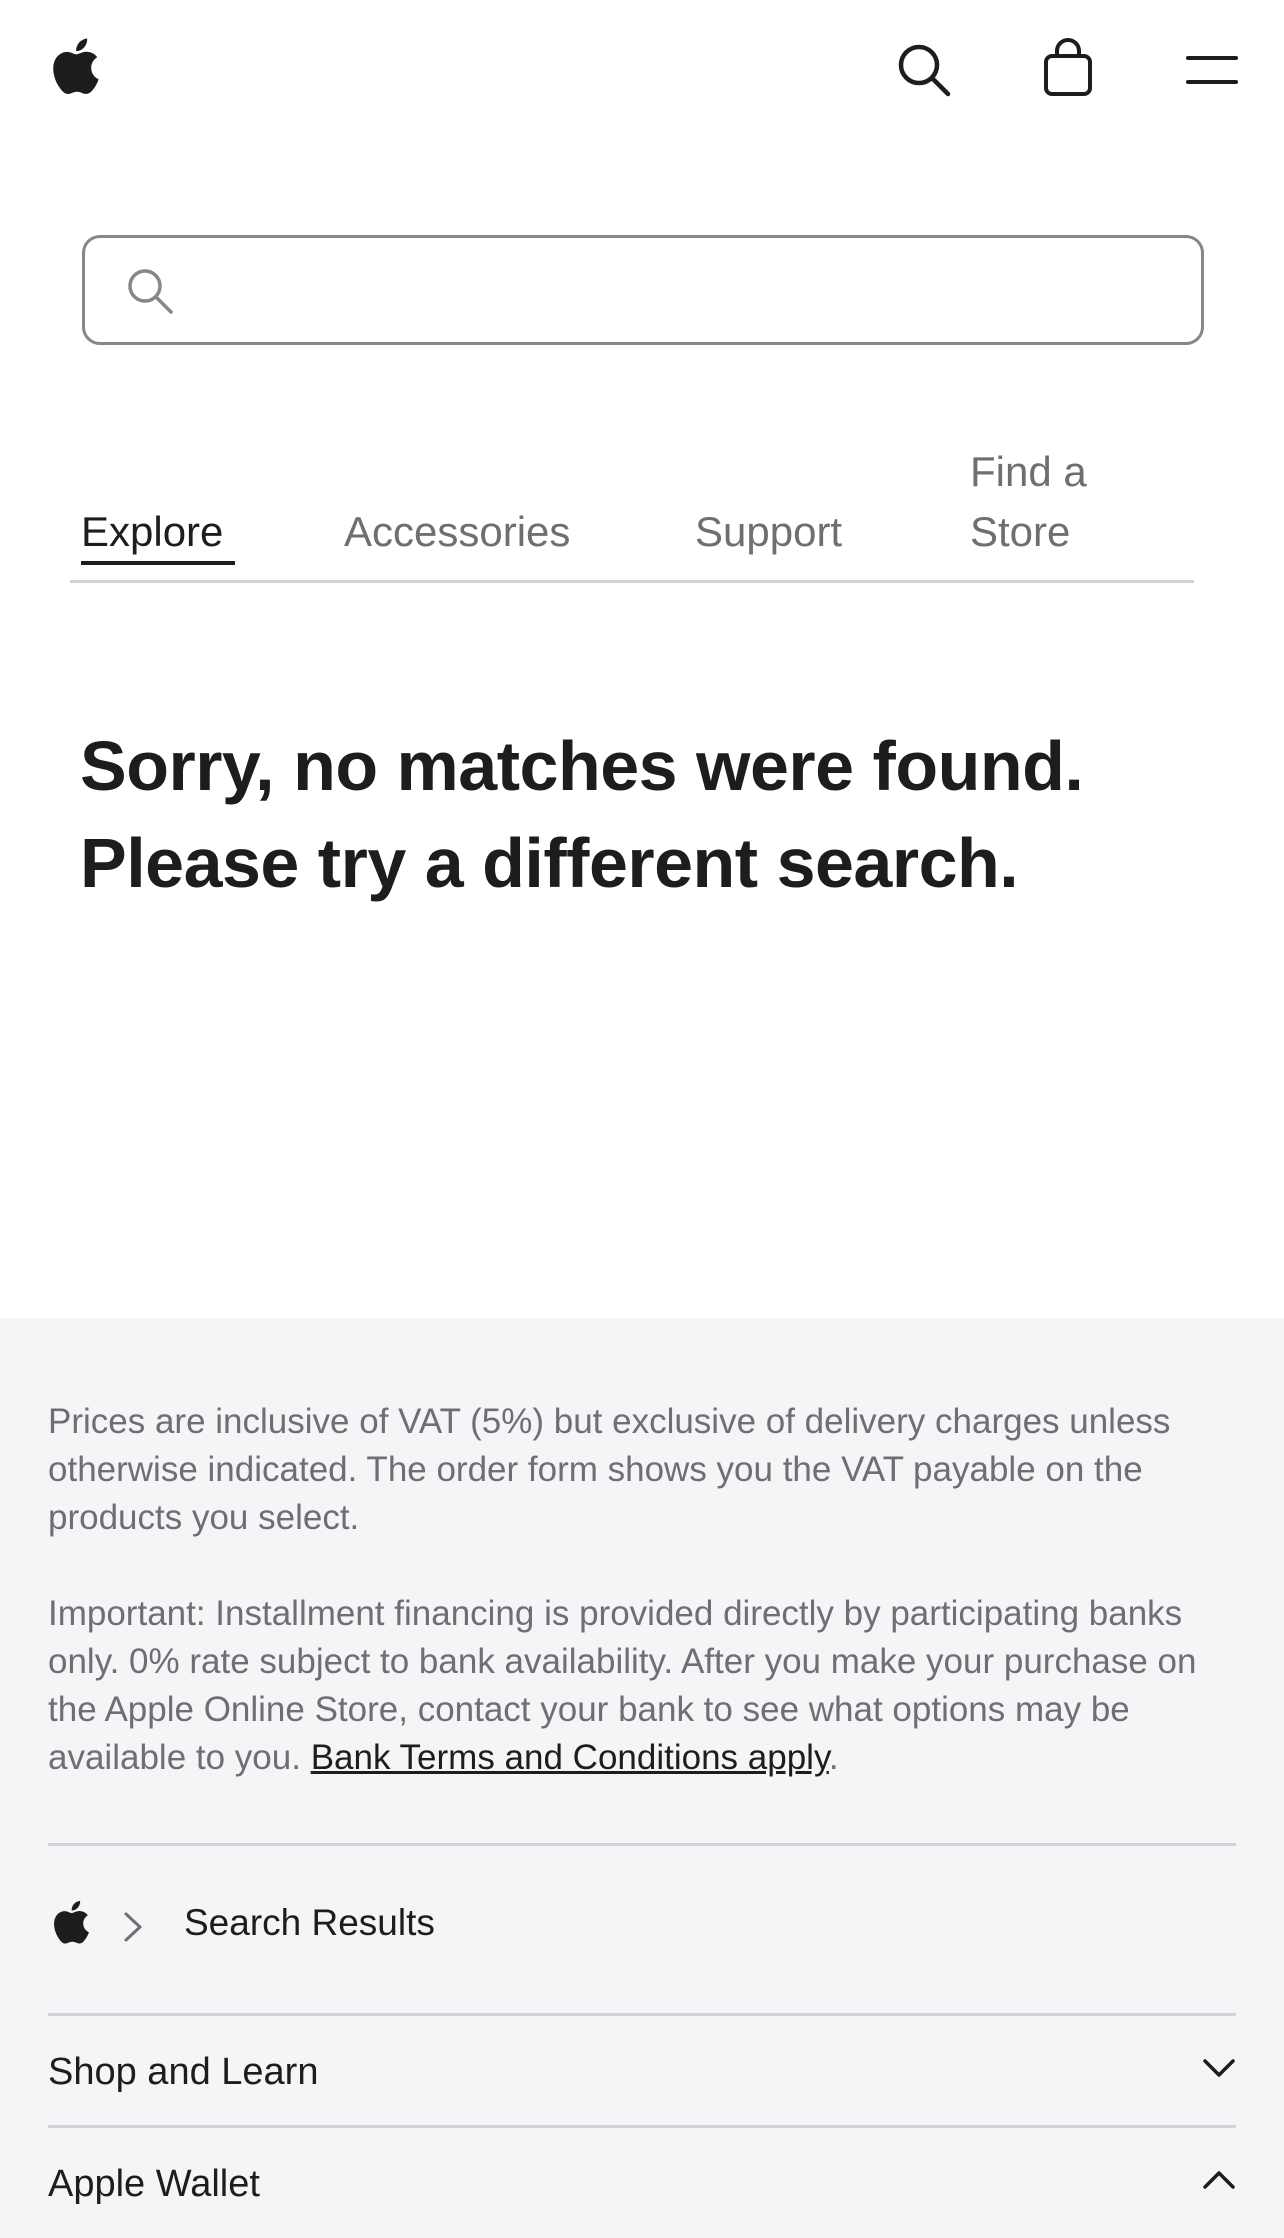 This screenshot has height=2238, width=1284. I want to click on tab-explore: Explore, so click(158, 533).